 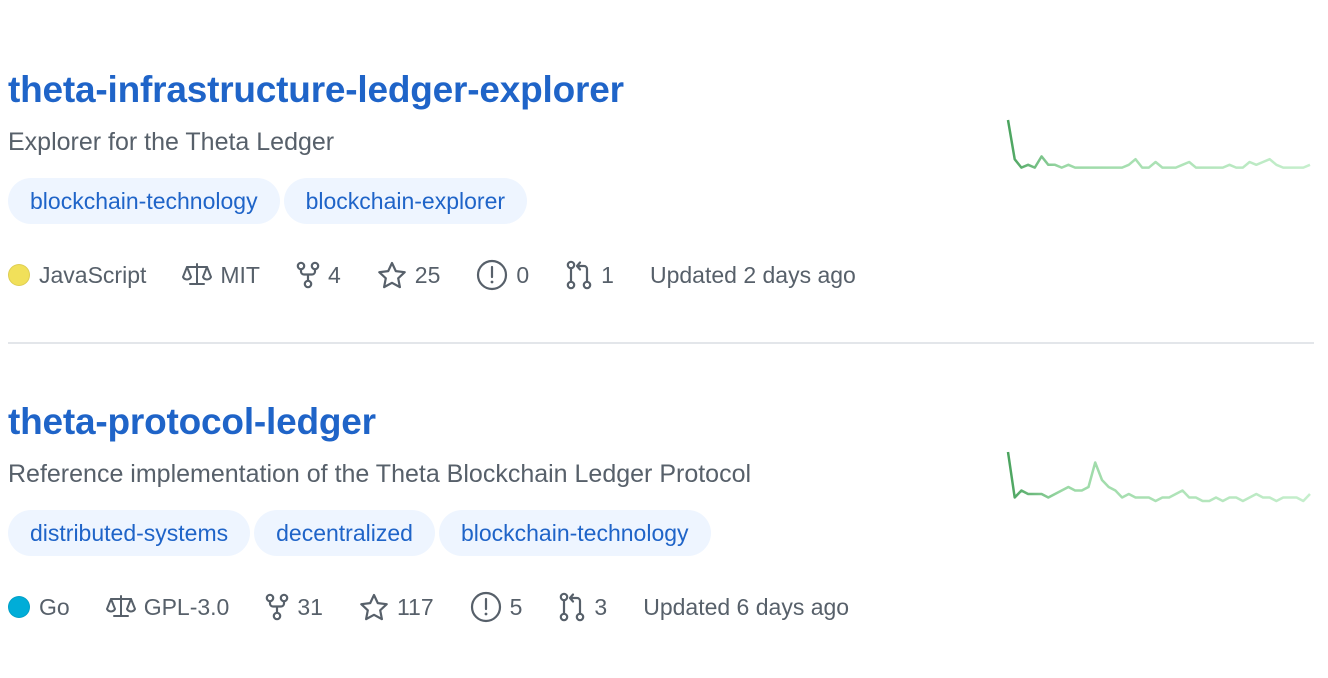 What do you see at coordinates (316, 90) in the screenshot?
I see `repo-title-link: theta-infrastructure-ledger-explorer` at bounding box center [316, 90].